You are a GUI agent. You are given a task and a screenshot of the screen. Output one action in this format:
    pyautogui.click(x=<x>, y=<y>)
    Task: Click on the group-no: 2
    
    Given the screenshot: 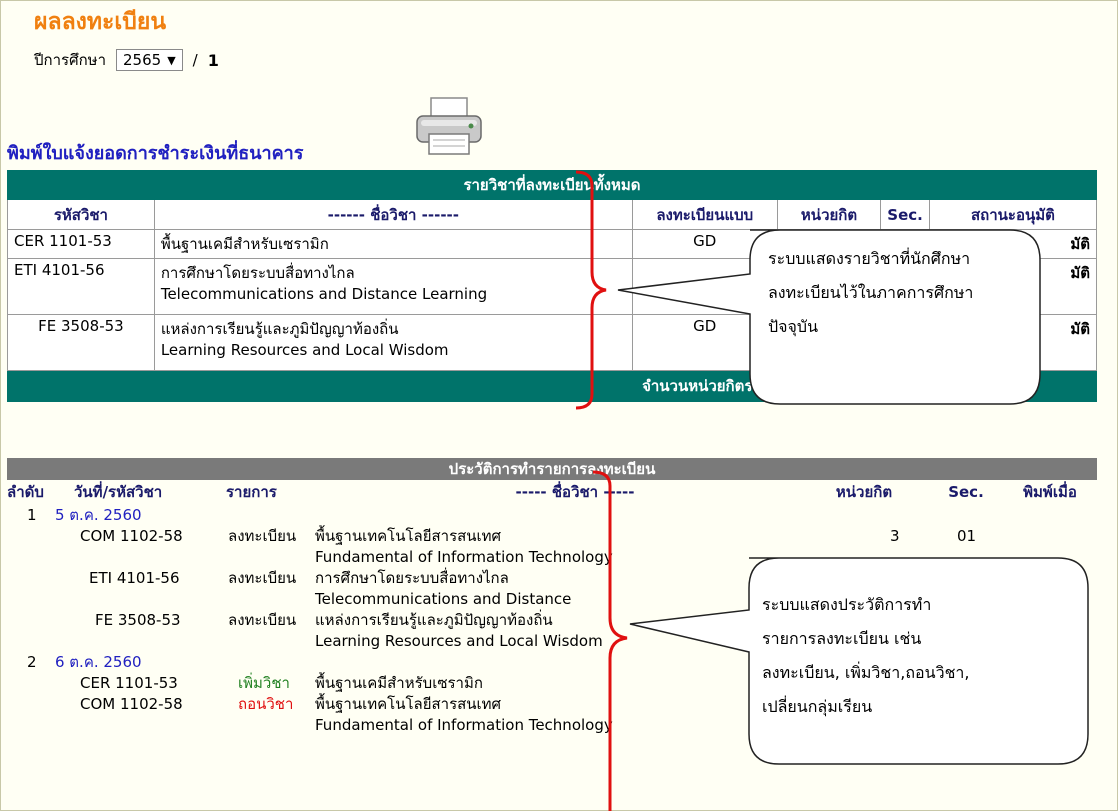 What is the action you would take?
    pyautogui.click(x=32, y=662)
    